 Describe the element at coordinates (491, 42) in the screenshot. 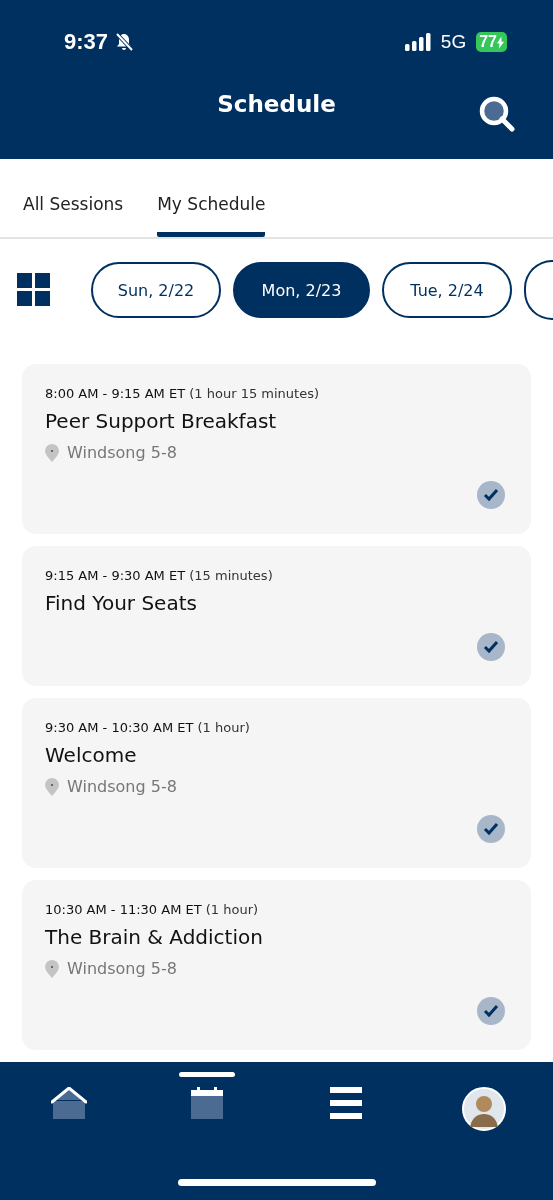

I see `battery-indicator: 77` at that location.